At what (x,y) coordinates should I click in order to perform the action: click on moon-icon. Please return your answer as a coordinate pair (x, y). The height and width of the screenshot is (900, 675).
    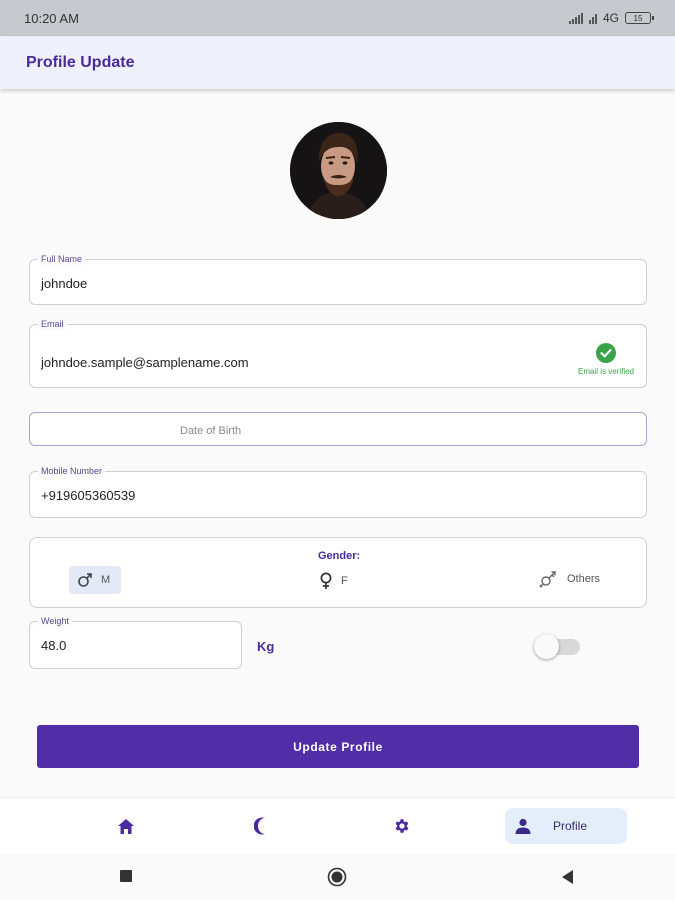
    Looking at the image, I should click on (259, 826).